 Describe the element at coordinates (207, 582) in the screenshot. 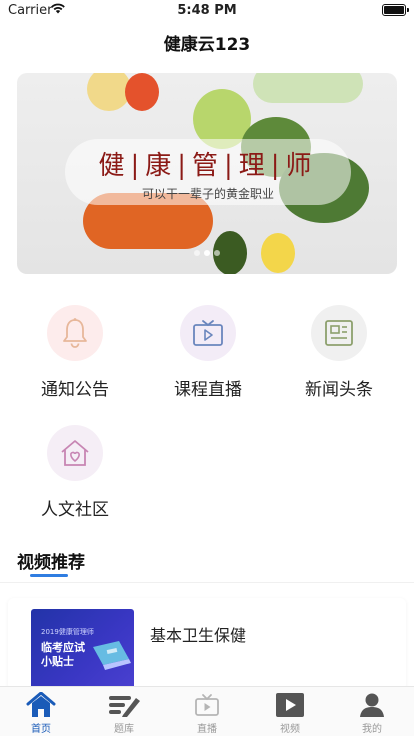

I see `divider` at that location.